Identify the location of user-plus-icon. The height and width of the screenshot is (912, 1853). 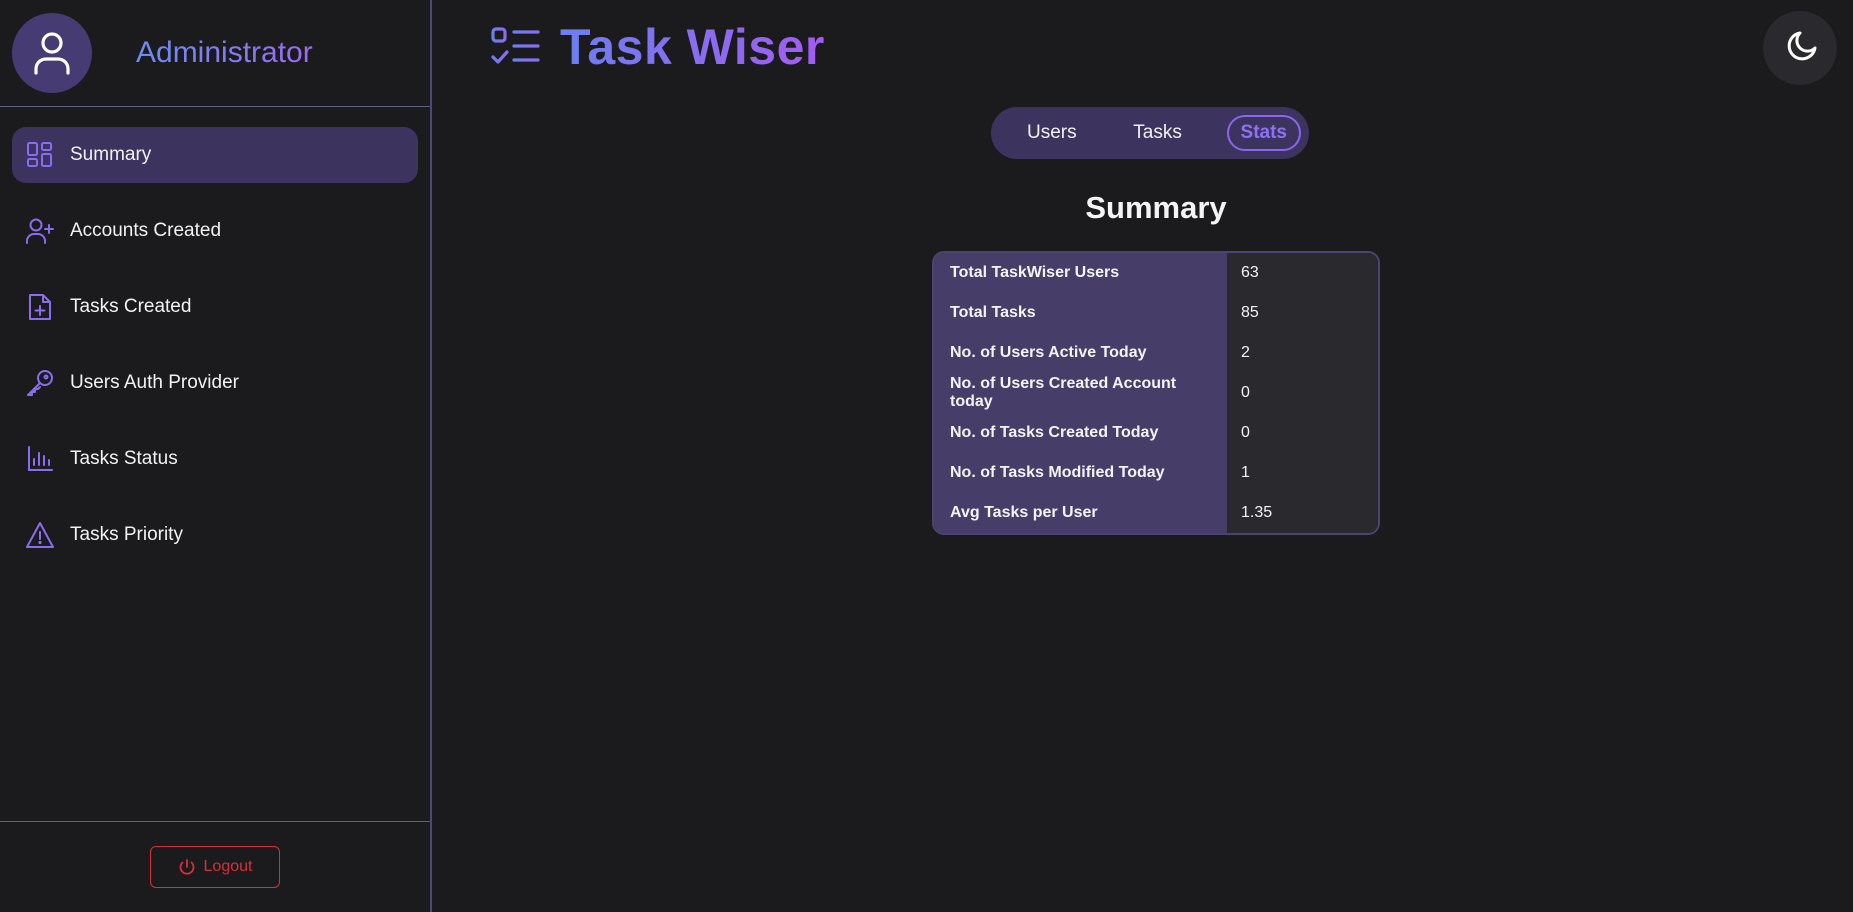
(40, 231).